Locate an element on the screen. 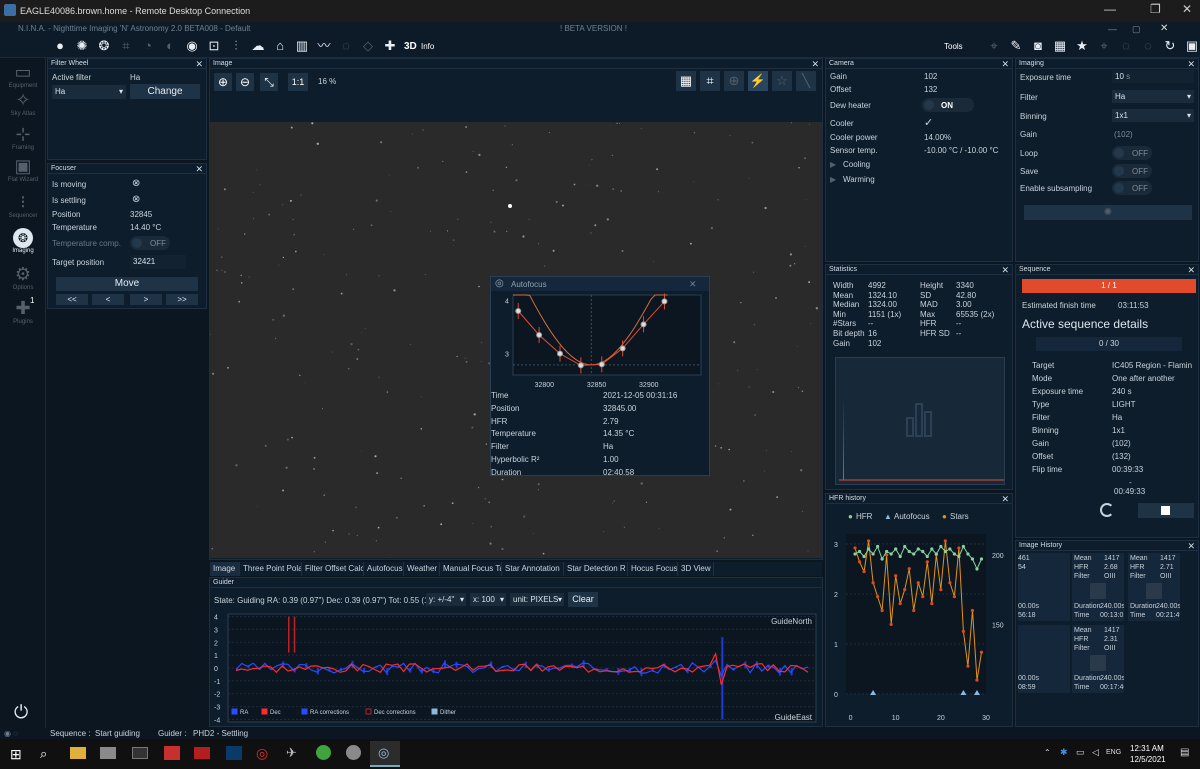  notification-icon: ▤ is located at coordinates (1184, 752).